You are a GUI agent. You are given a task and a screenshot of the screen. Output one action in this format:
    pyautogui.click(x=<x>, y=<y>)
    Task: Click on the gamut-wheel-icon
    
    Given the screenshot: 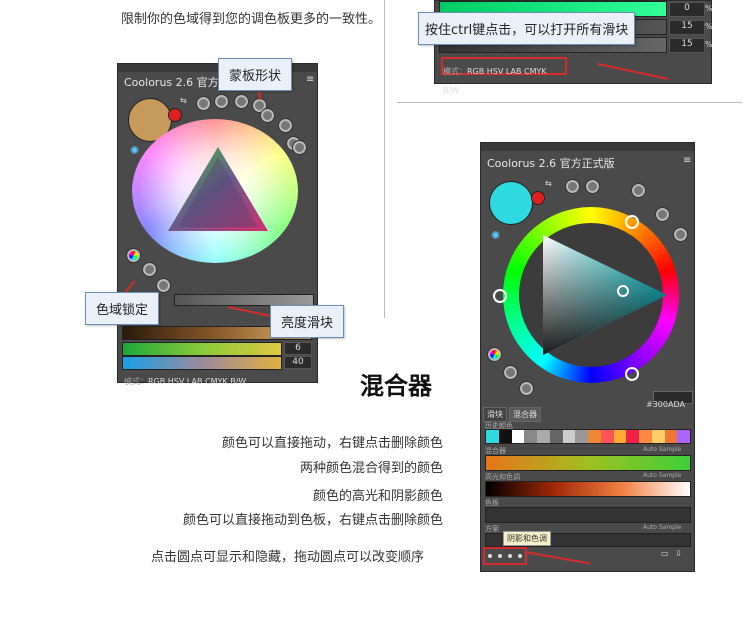 What is the action you would take?
    pyautogui.click(x=133, y=255)
    